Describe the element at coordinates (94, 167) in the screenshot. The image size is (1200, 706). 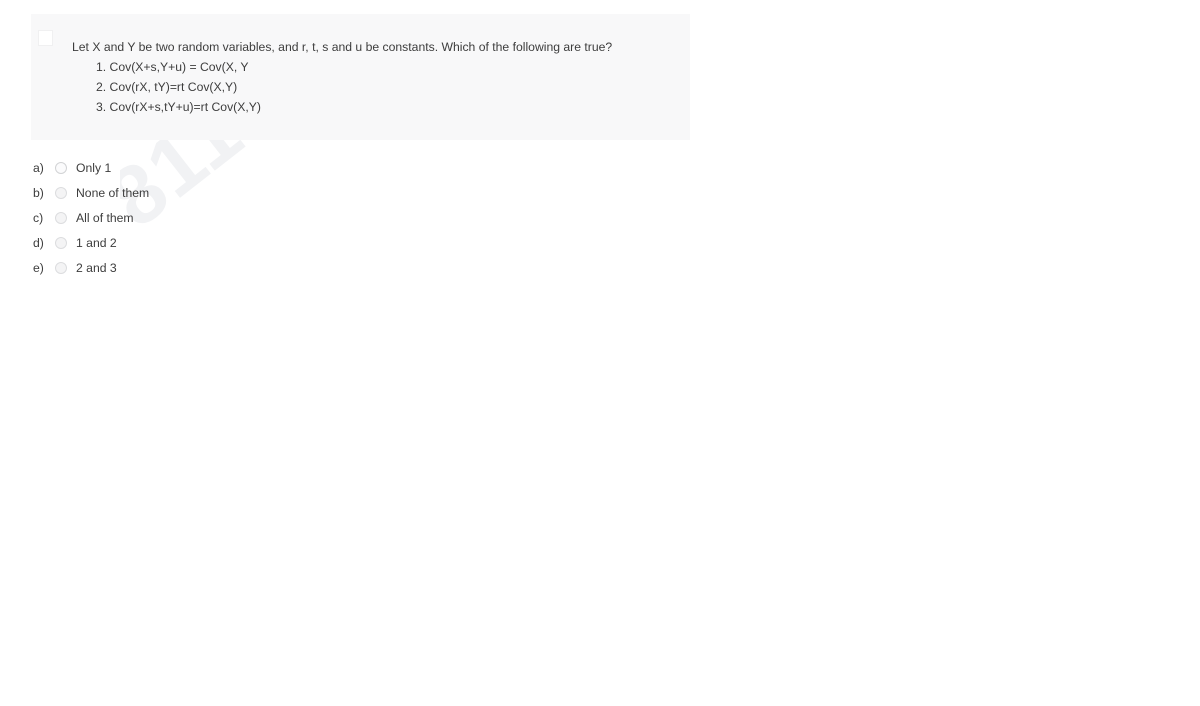
I see `option-label-a: Only 1` at that location.